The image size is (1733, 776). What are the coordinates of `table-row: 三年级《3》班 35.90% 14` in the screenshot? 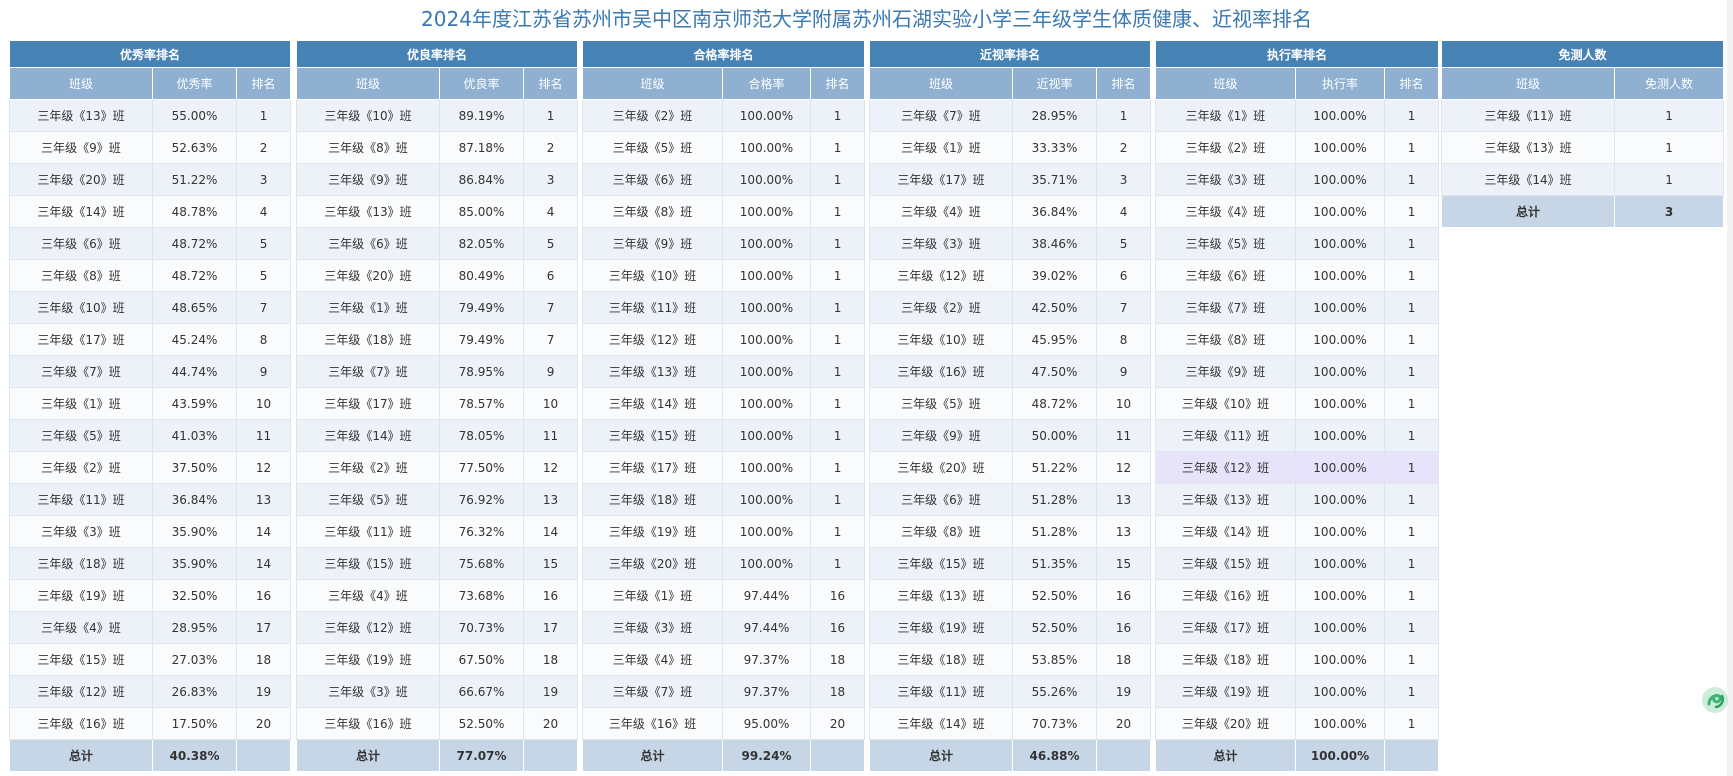 It's located at (150, 531).